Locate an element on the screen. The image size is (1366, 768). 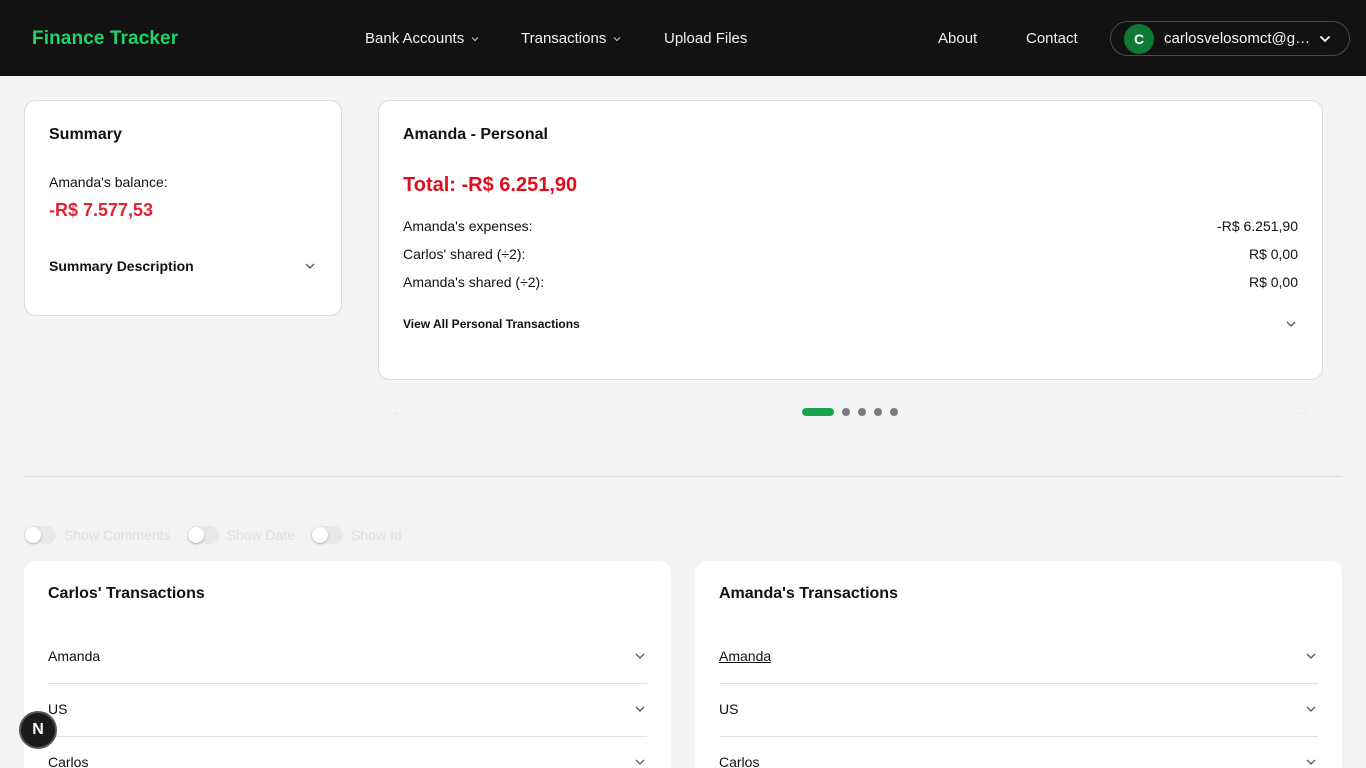
carlos-transactions-panel: Carlos' Transactions Amanda US Carlos is located at coordinates (347, 664).